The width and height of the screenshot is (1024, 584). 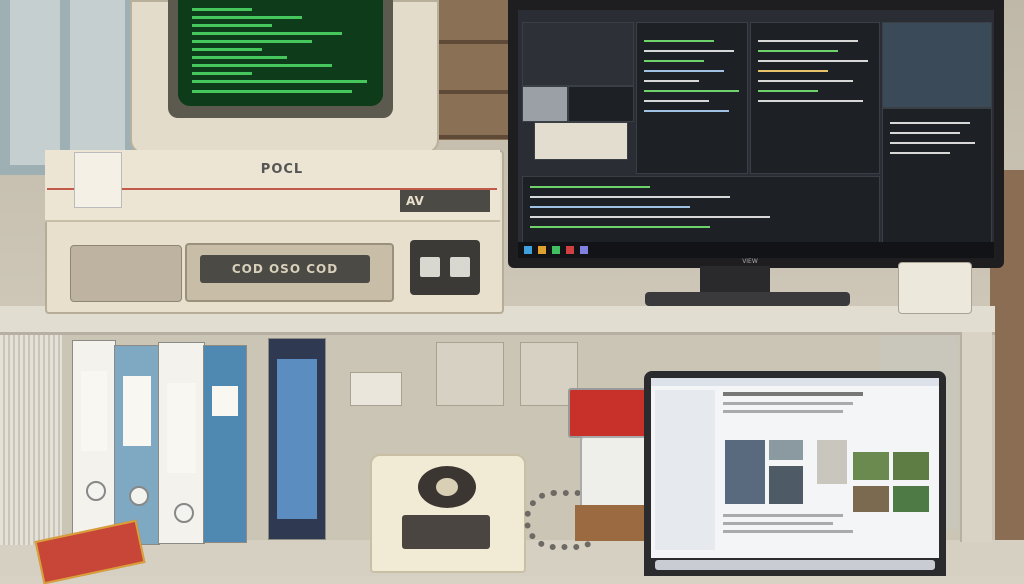 What do you see at coordinates (31, 440) in the screenshot?
I see `paper-stack` at bounding box center [31, 440].